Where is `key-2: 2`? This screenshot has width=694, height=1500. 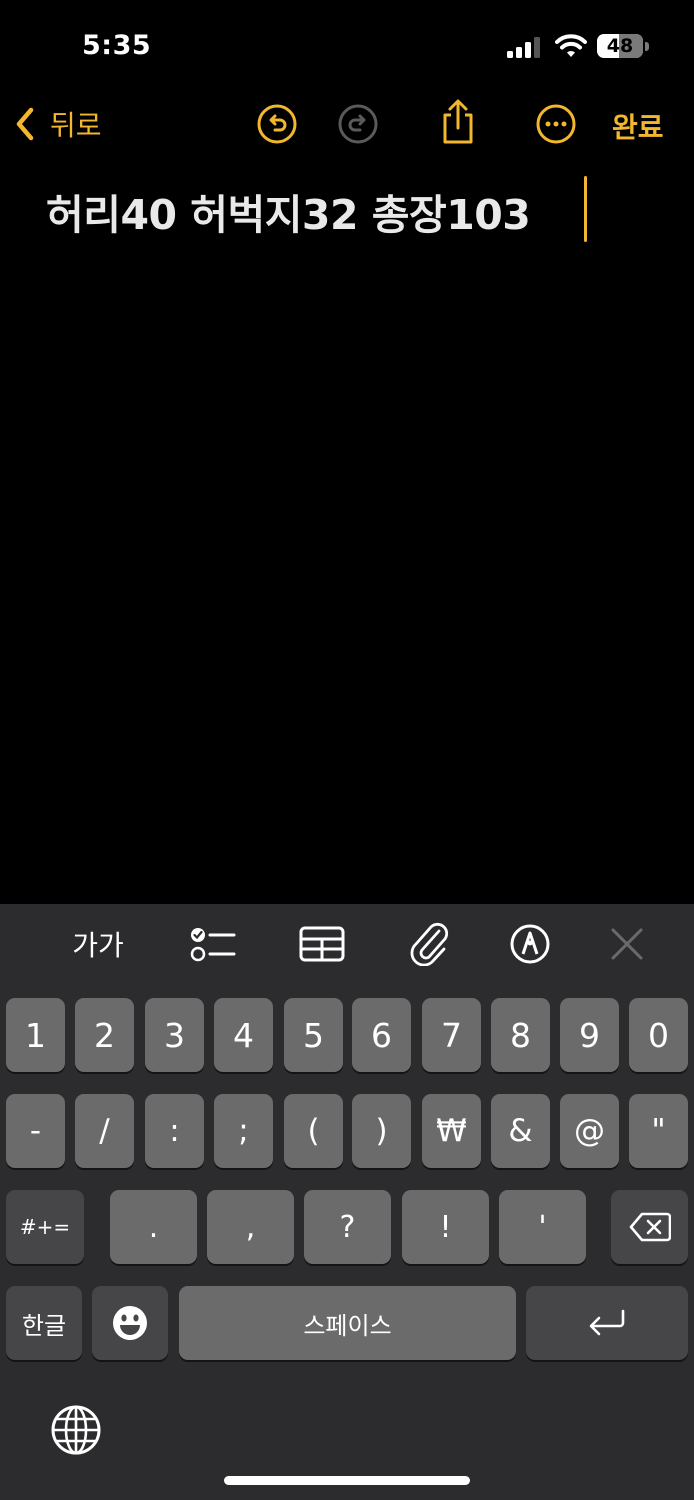 key-2: 2 is located at coordinates (104, 1035).